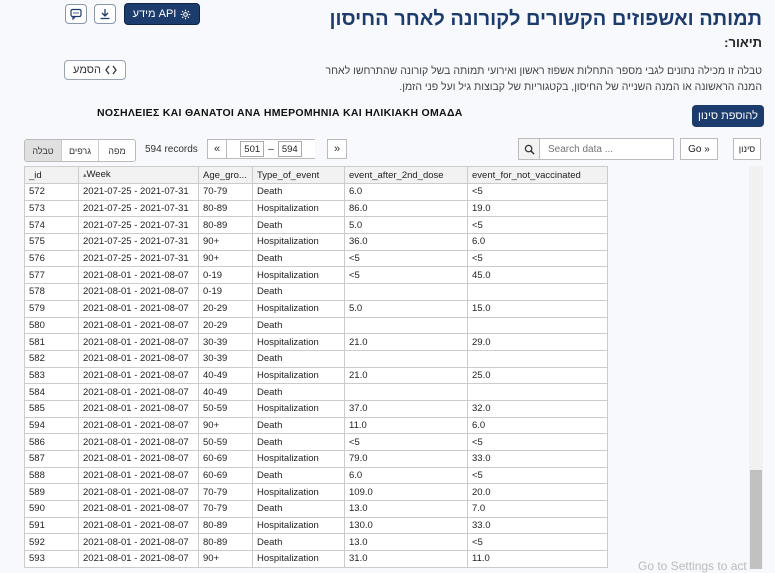 The image size is (775, 573). I want to click on go-button: Go », so click(699, 149).